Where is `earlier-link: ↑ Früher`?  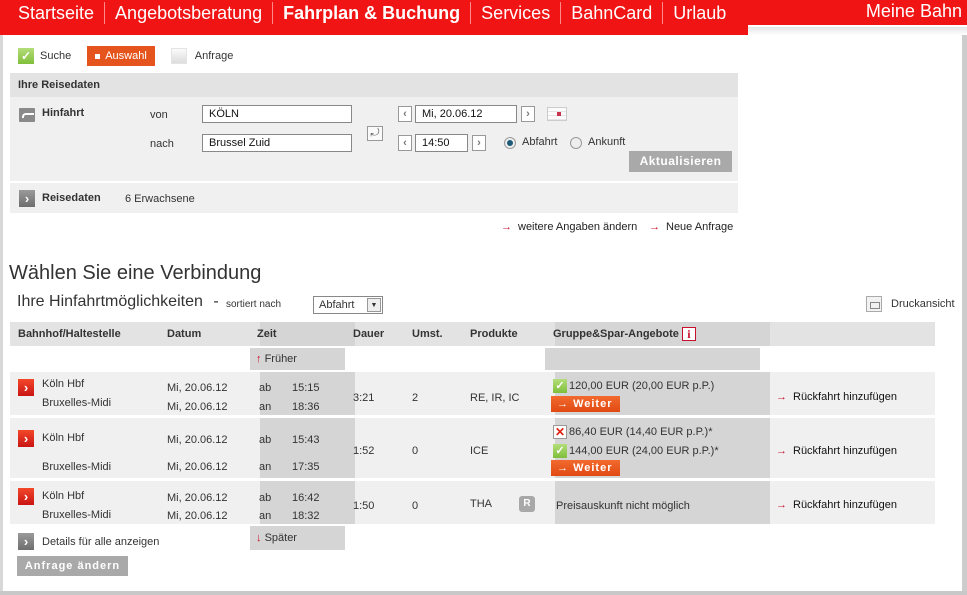
earlier-link: ↑ Früher is located at coordinates (297, 359).